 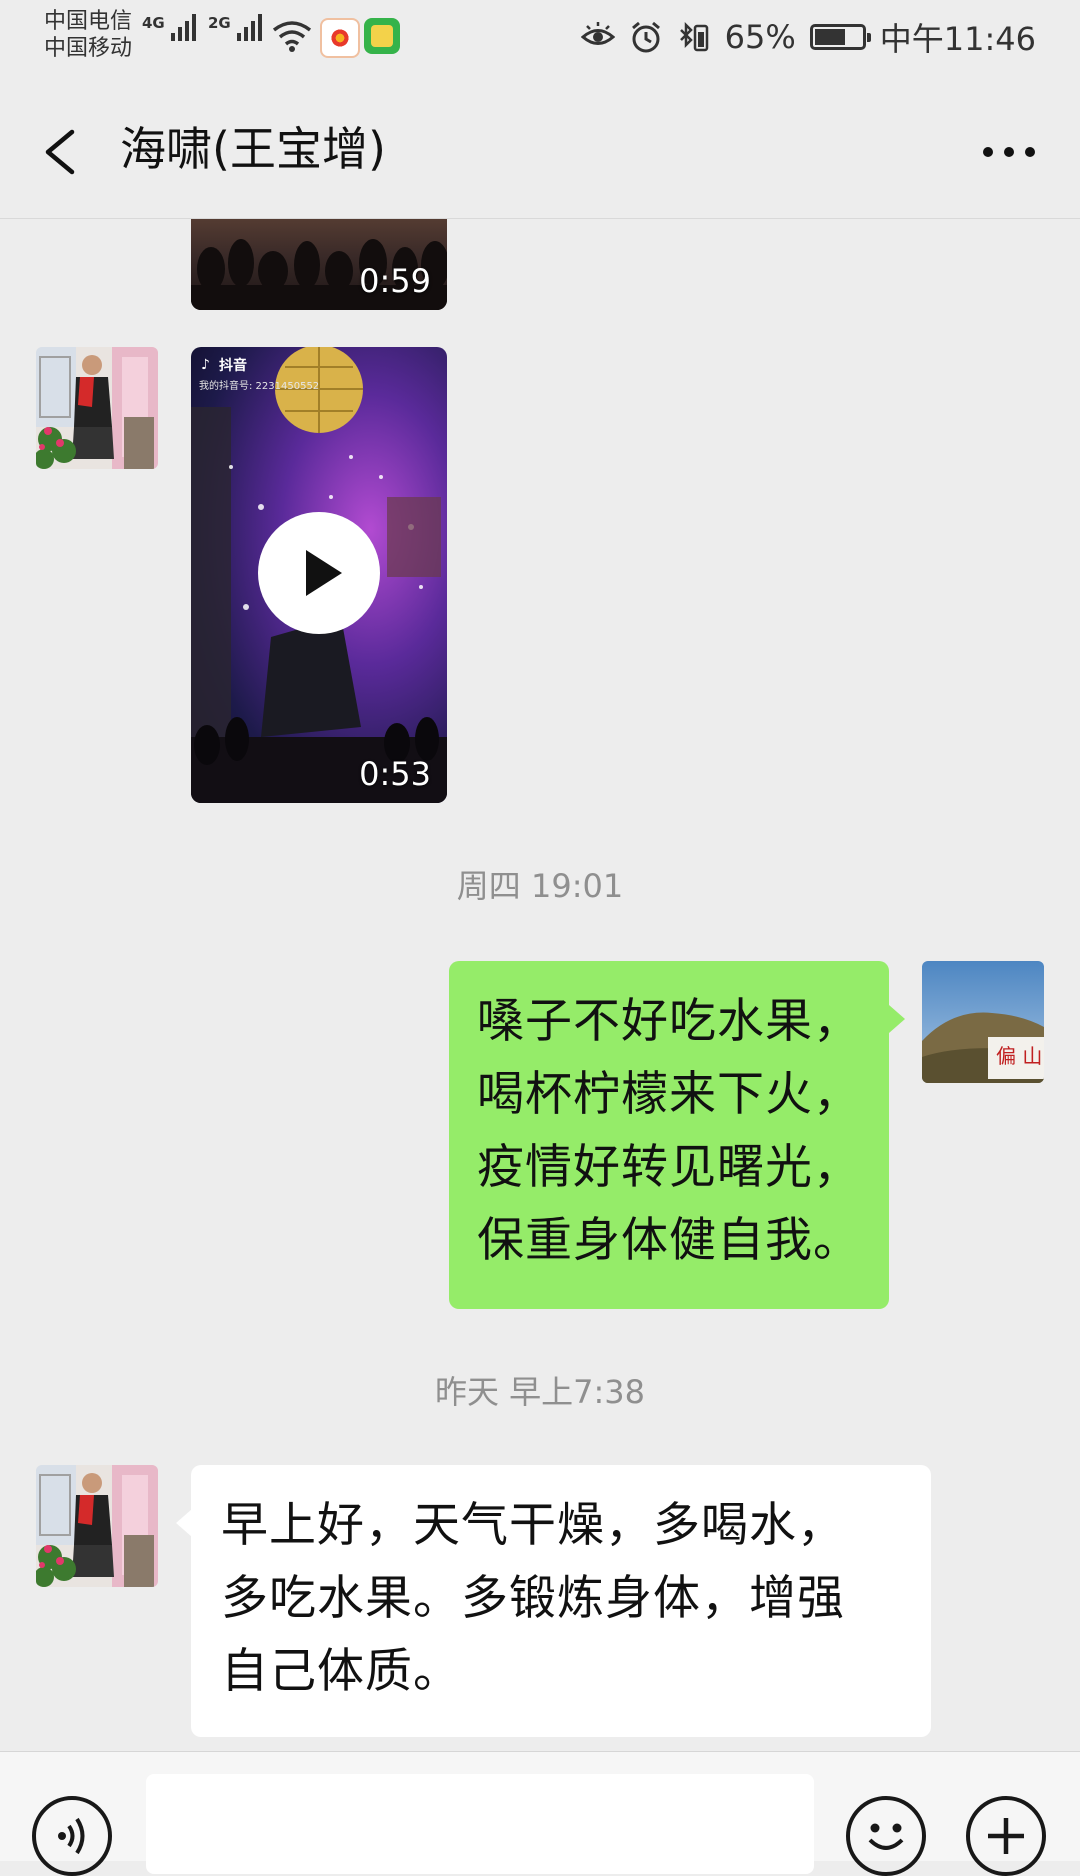 What do you see at coordinates (669, 1135) in the screenshot?
I see `outgoing-message-bubble: 嗓子不好吃水果， 喝杯柠檬来下火， 疫情好转见曙光， 保重身体健自我。` at bounding box center [669, 1135].